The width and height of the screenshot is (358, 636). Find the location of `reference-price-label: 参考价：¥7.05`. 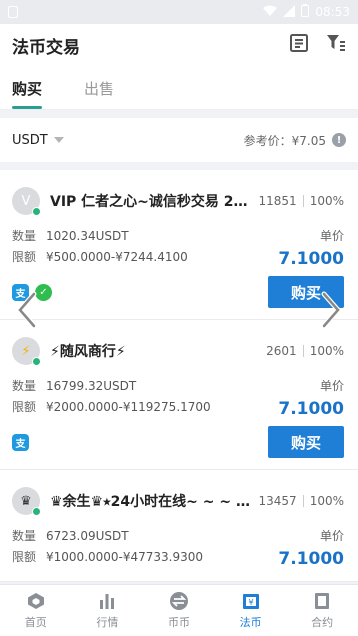

reference-price-label: 参考价：¥7.05 is located at coordinates (284, 140).